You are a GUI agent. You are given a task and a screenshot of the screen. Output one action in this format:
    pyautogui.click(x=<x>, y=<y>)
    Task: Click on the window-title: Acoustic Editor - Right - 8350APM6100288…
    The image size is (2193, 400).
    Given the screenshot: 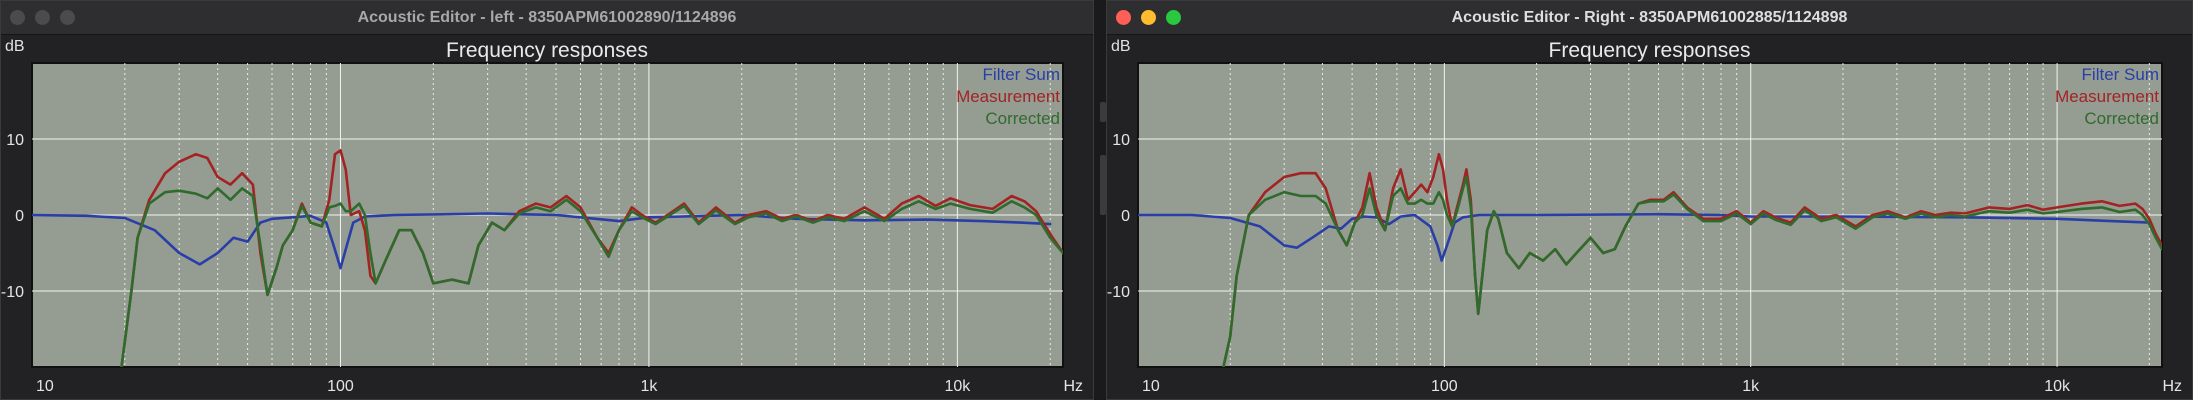 What is the action you would take?
    pyautogui.click(x=1649, y=17)
    